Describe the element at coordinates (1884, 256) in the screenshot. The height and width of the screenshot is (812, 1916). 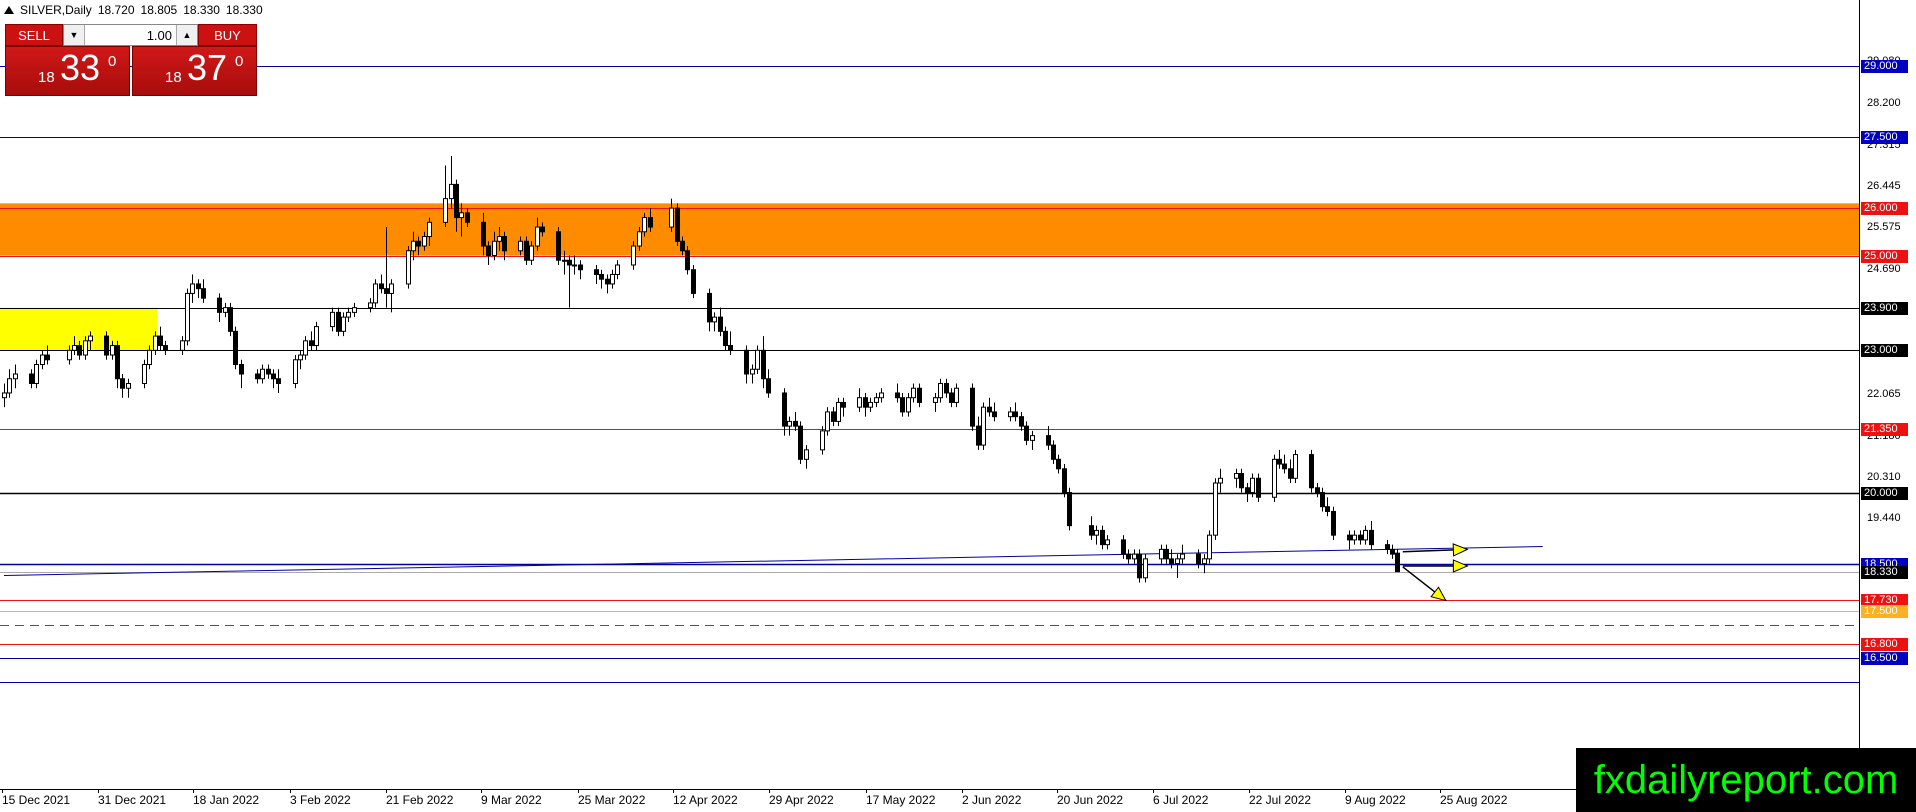
I see `price-level-tag: 25.000` at that location.